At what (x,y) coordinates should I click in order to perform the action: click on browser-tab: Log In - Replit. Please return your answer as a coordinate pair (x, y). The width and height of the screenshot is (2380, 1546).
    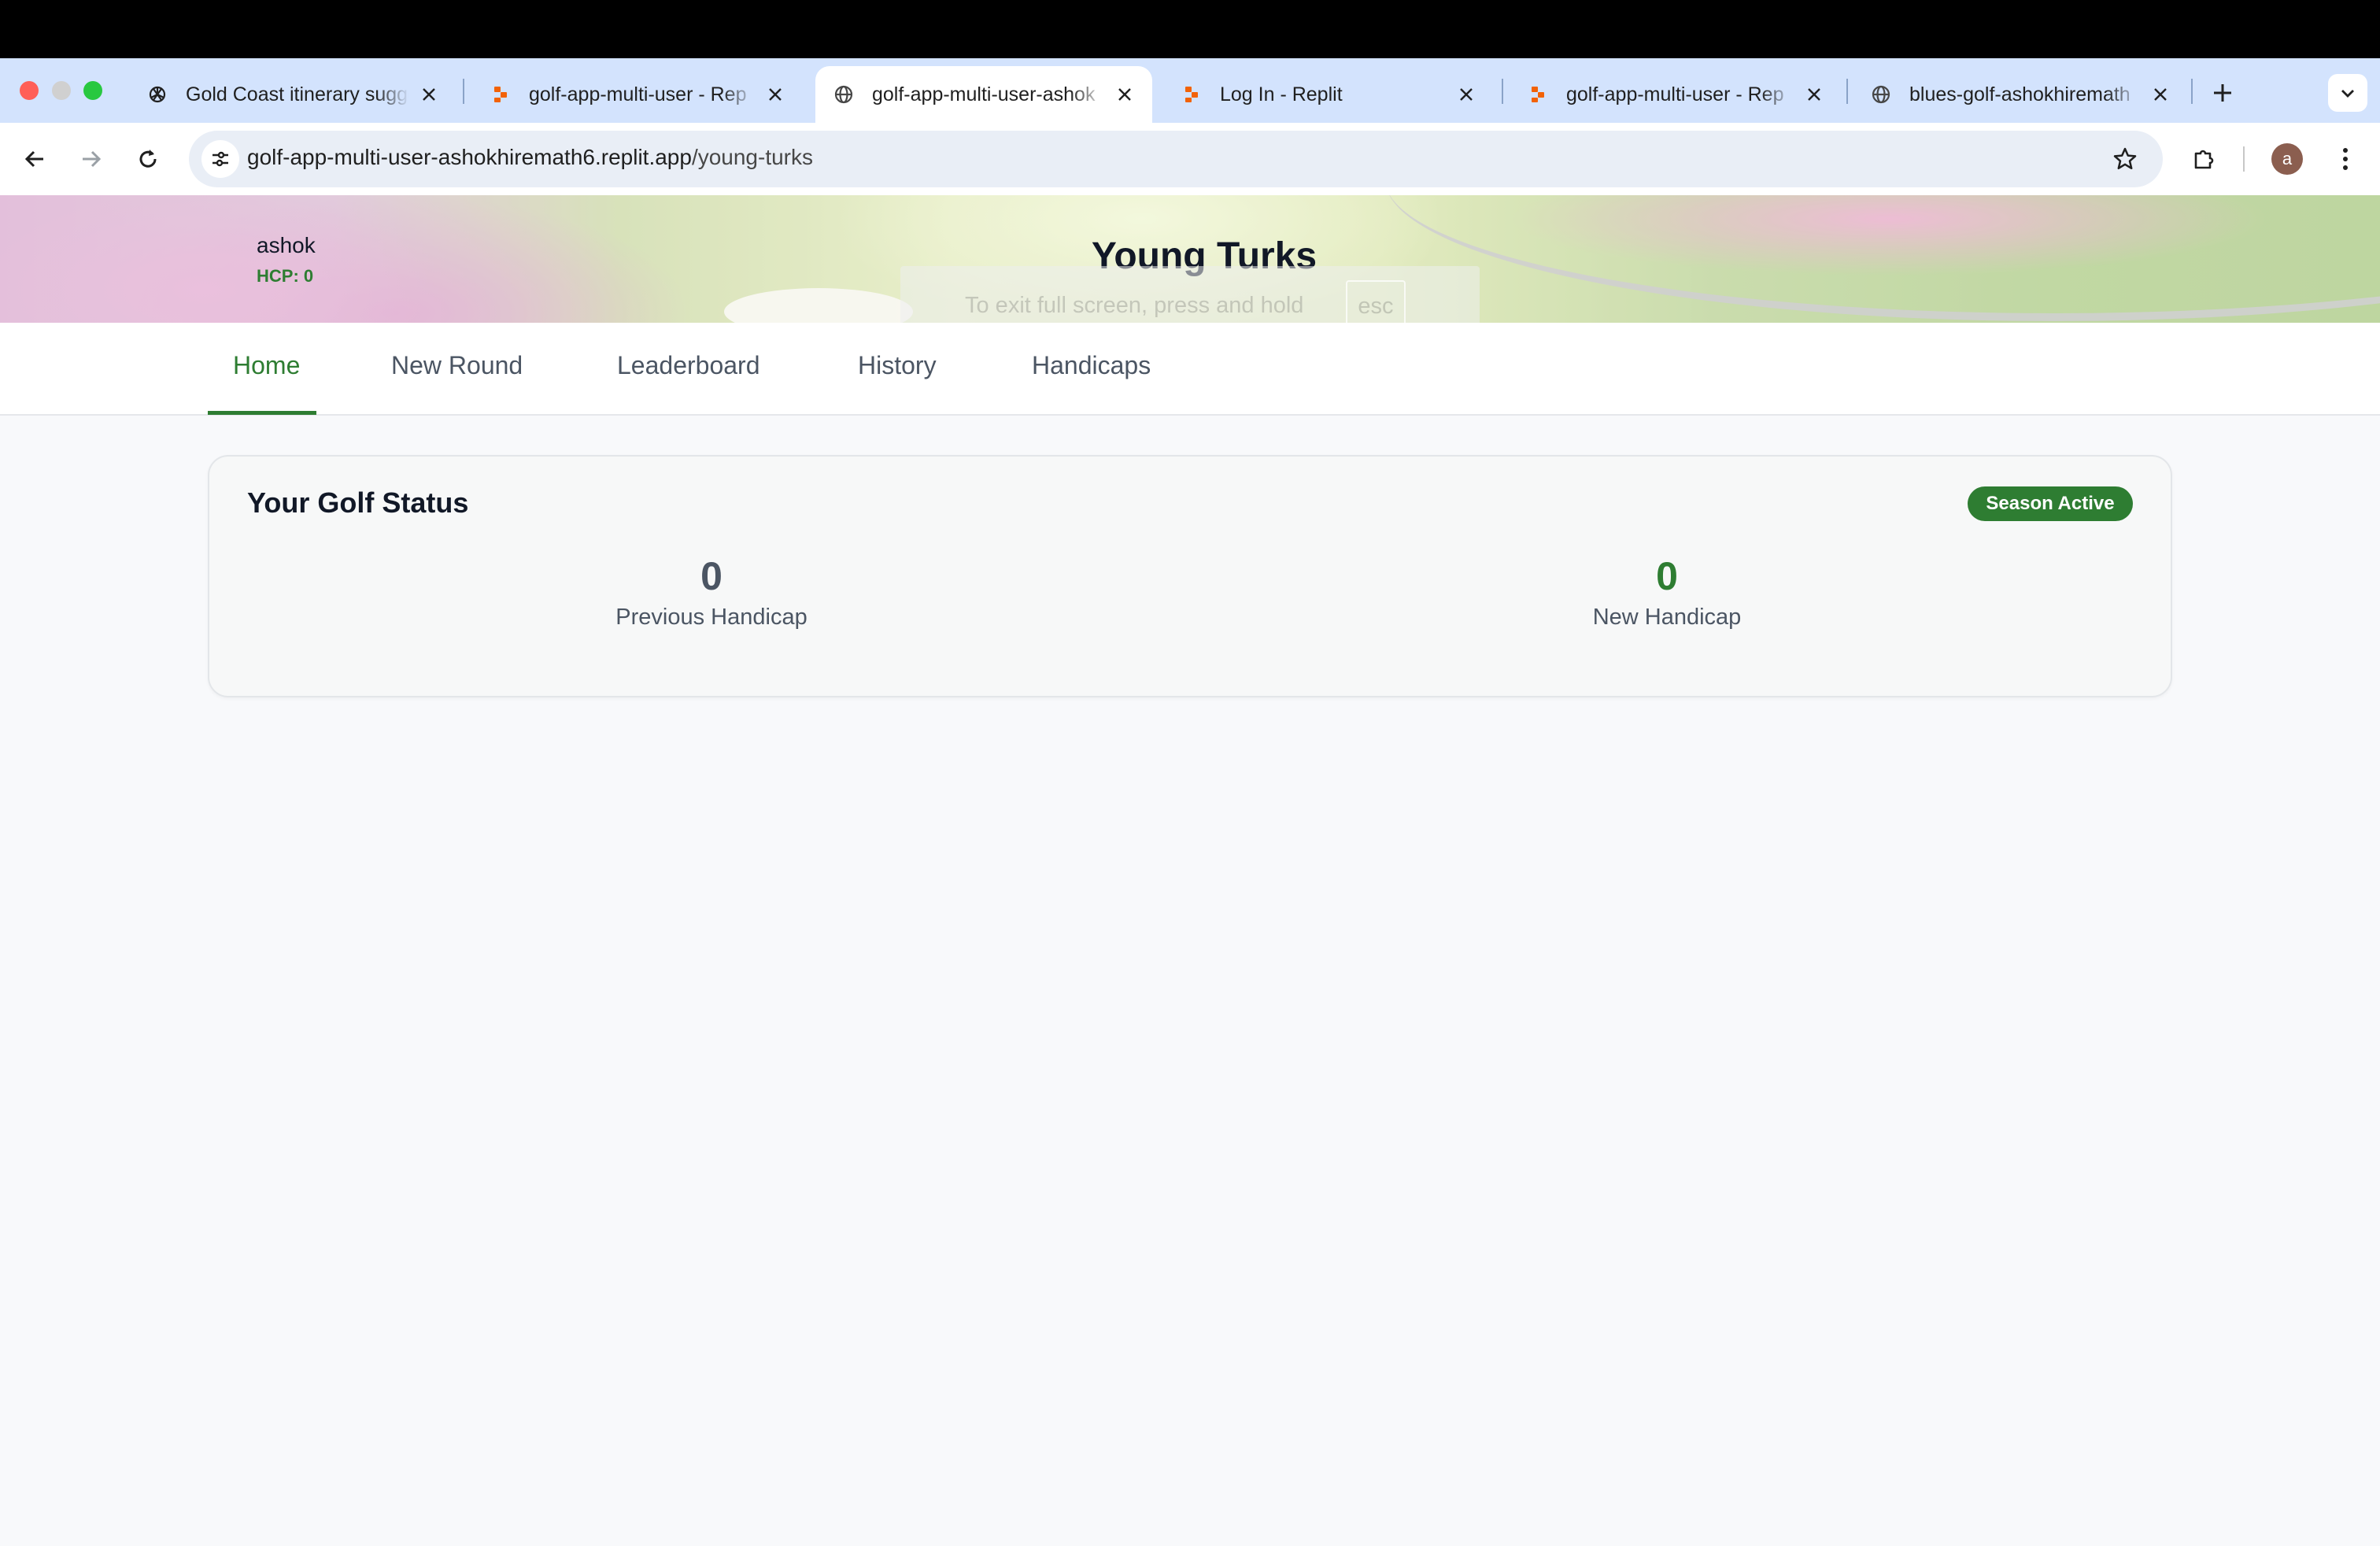
    Looking at the image, I should click on (1328, 95).